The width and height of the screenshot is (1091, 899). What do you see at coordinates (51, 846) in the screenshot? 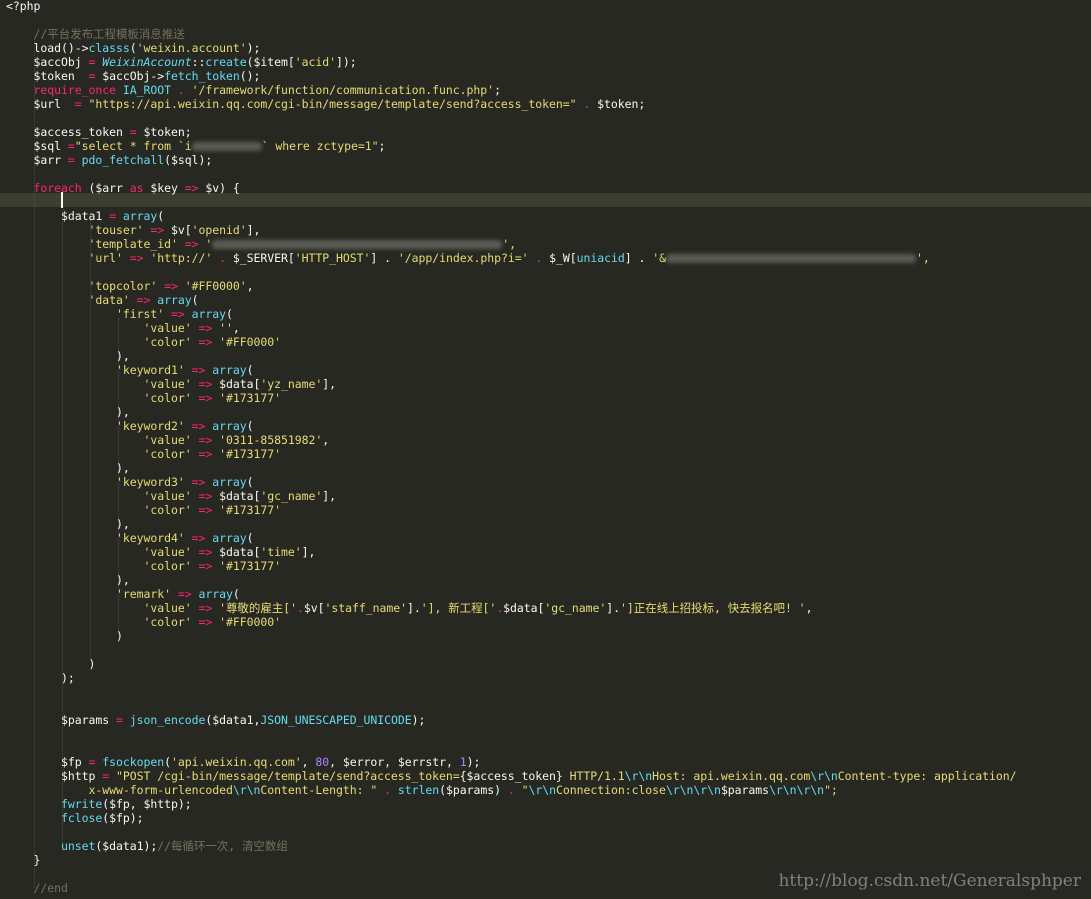
I see `code-token: unset` at bounding box center [51, 846].